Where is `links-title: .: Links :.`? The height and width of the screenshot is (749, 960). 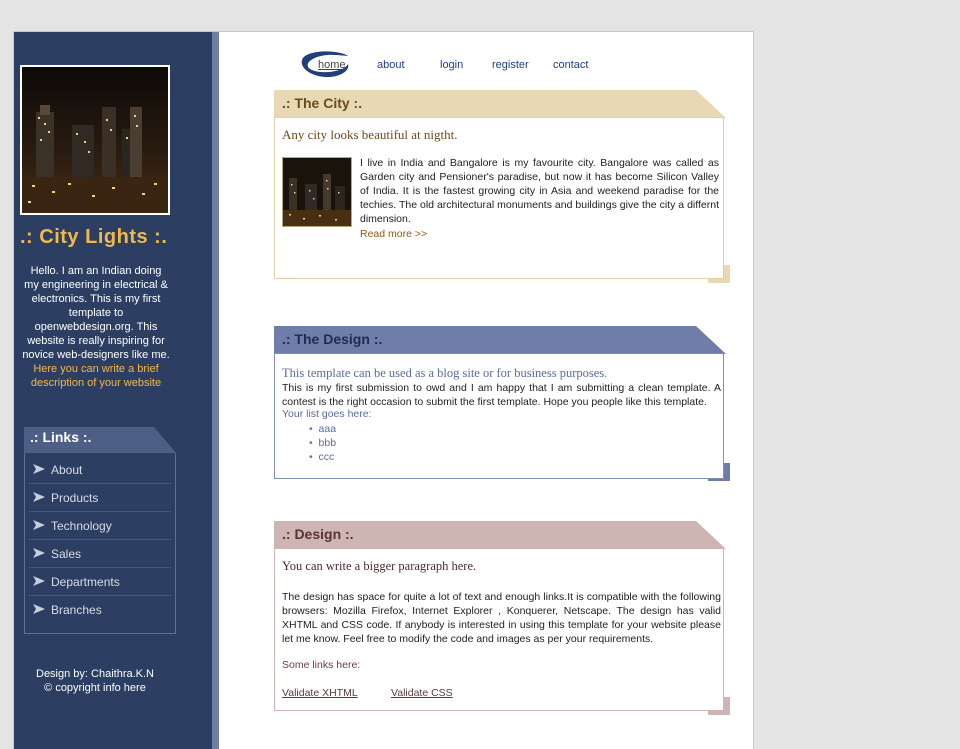 links-title: .: Links :. is located at coordinates (61, 437).